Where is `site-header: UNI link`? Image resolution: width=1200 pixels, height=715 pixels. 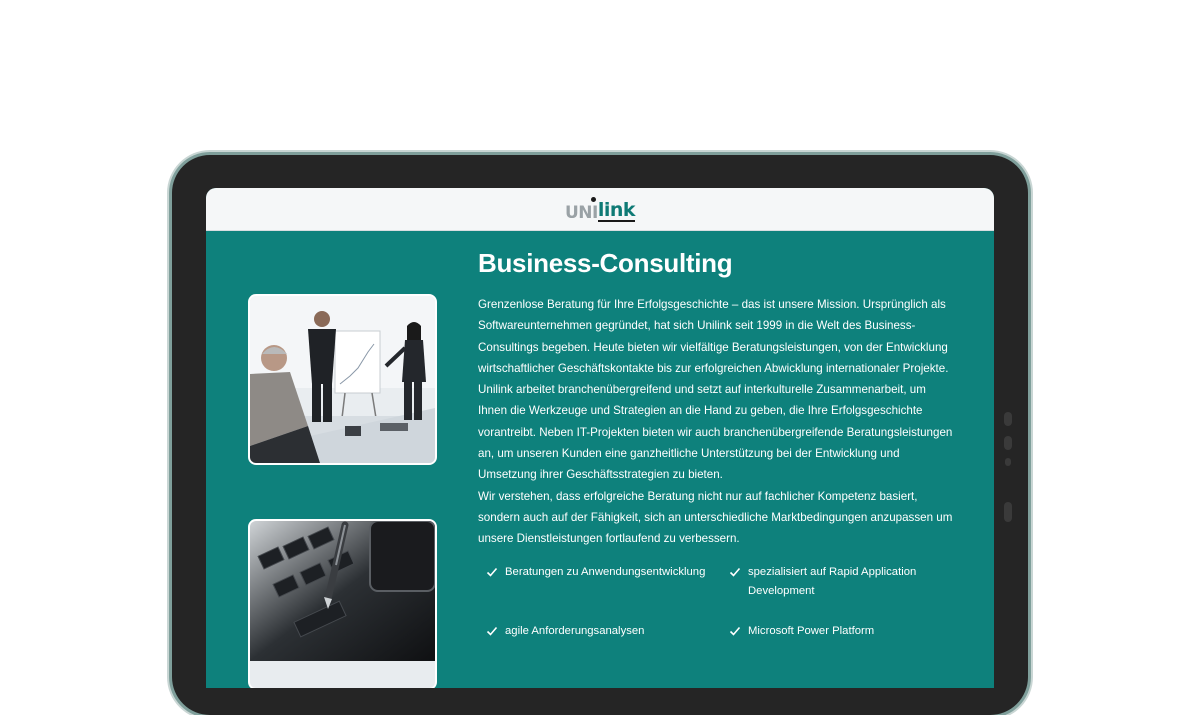
site-header: UNI link is located at coordinates (600, 209).